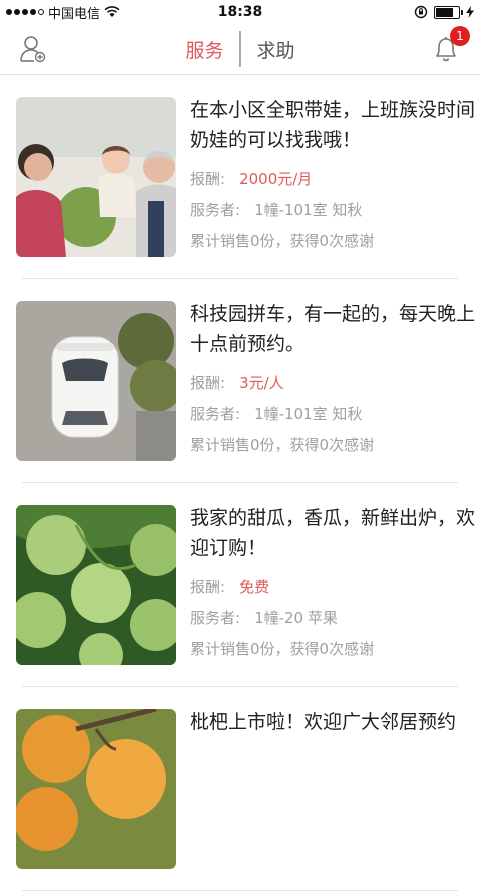 The image size is (480, 891). What do you see at coordinates (25, 12) in the screenshot?
I see `signal-icon` at bounding box center [25, 12].